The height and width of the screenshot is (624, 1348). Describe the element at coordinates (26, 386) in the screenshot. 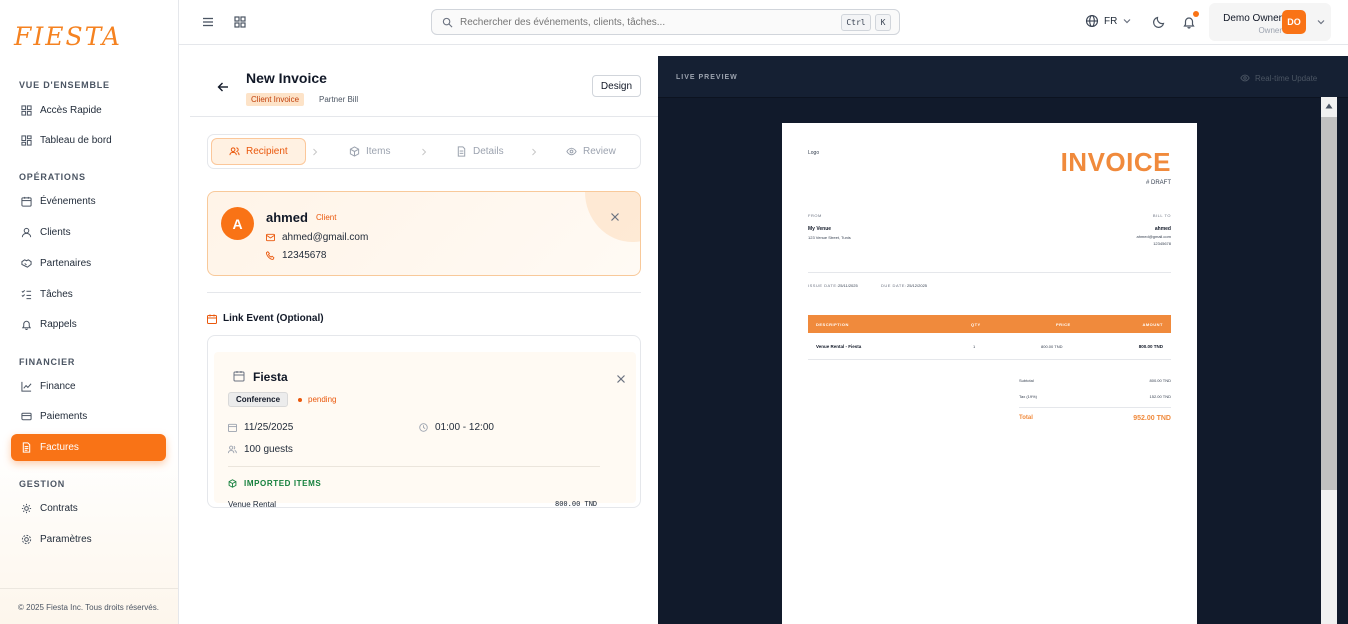

I see `chart-line-icon` at that location.